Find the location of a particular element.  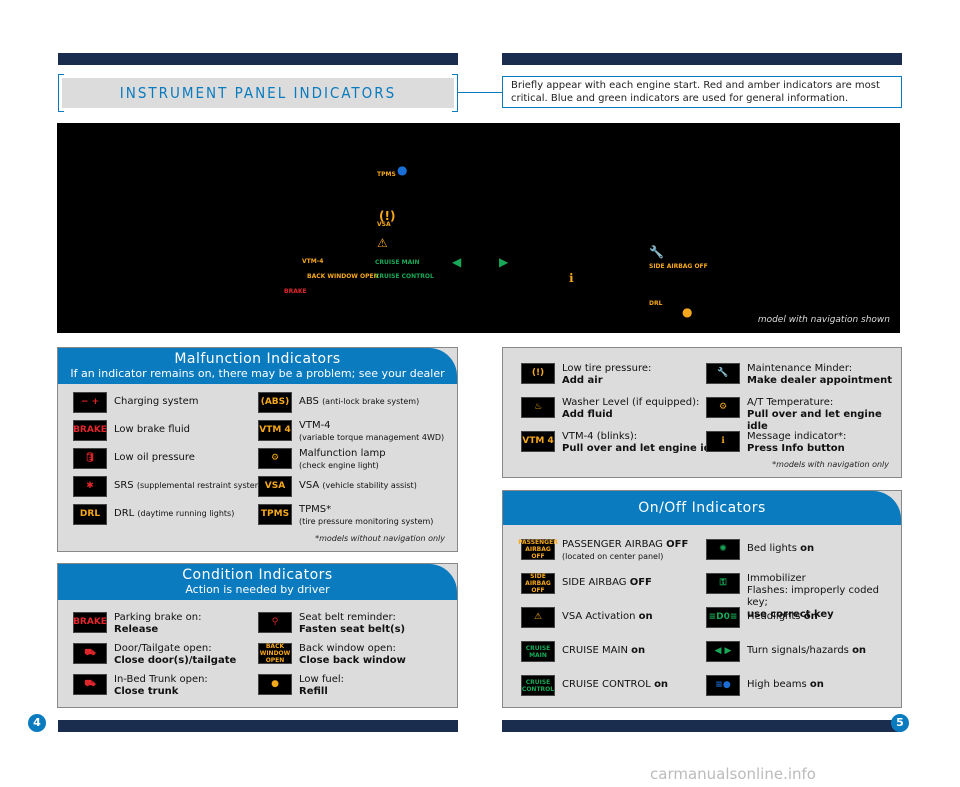

indicator-item: BRAKE Parking brake on: Release is located at coordinates (137, 624).